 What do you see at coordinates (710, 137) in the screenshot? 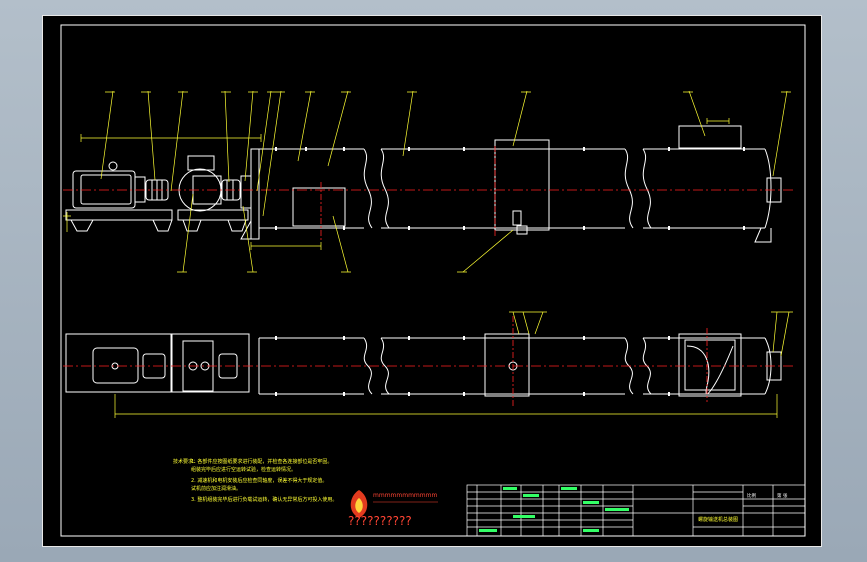
I see `inlet-hopper` at bounding box center [710, 137].